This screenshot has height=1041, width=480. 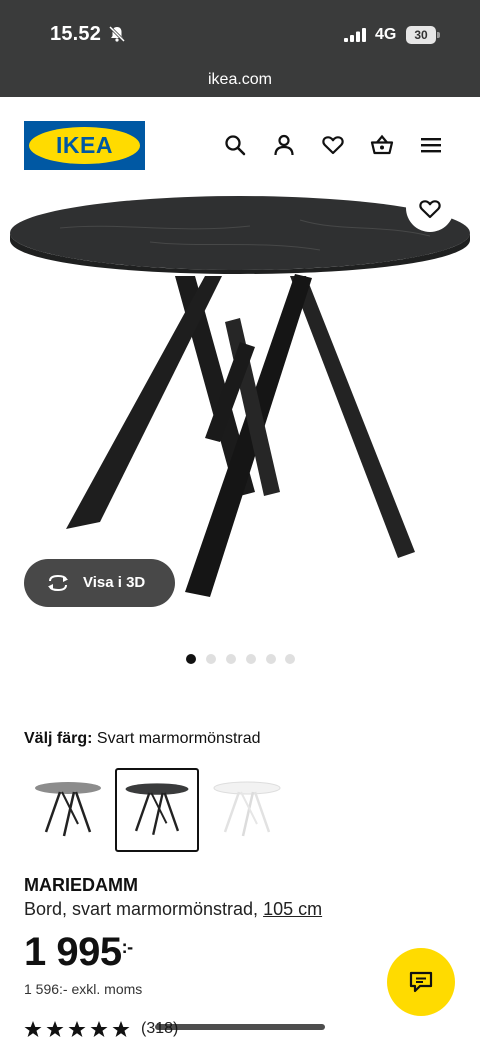 I want to click on user-icon, so click(x=284, y=145).